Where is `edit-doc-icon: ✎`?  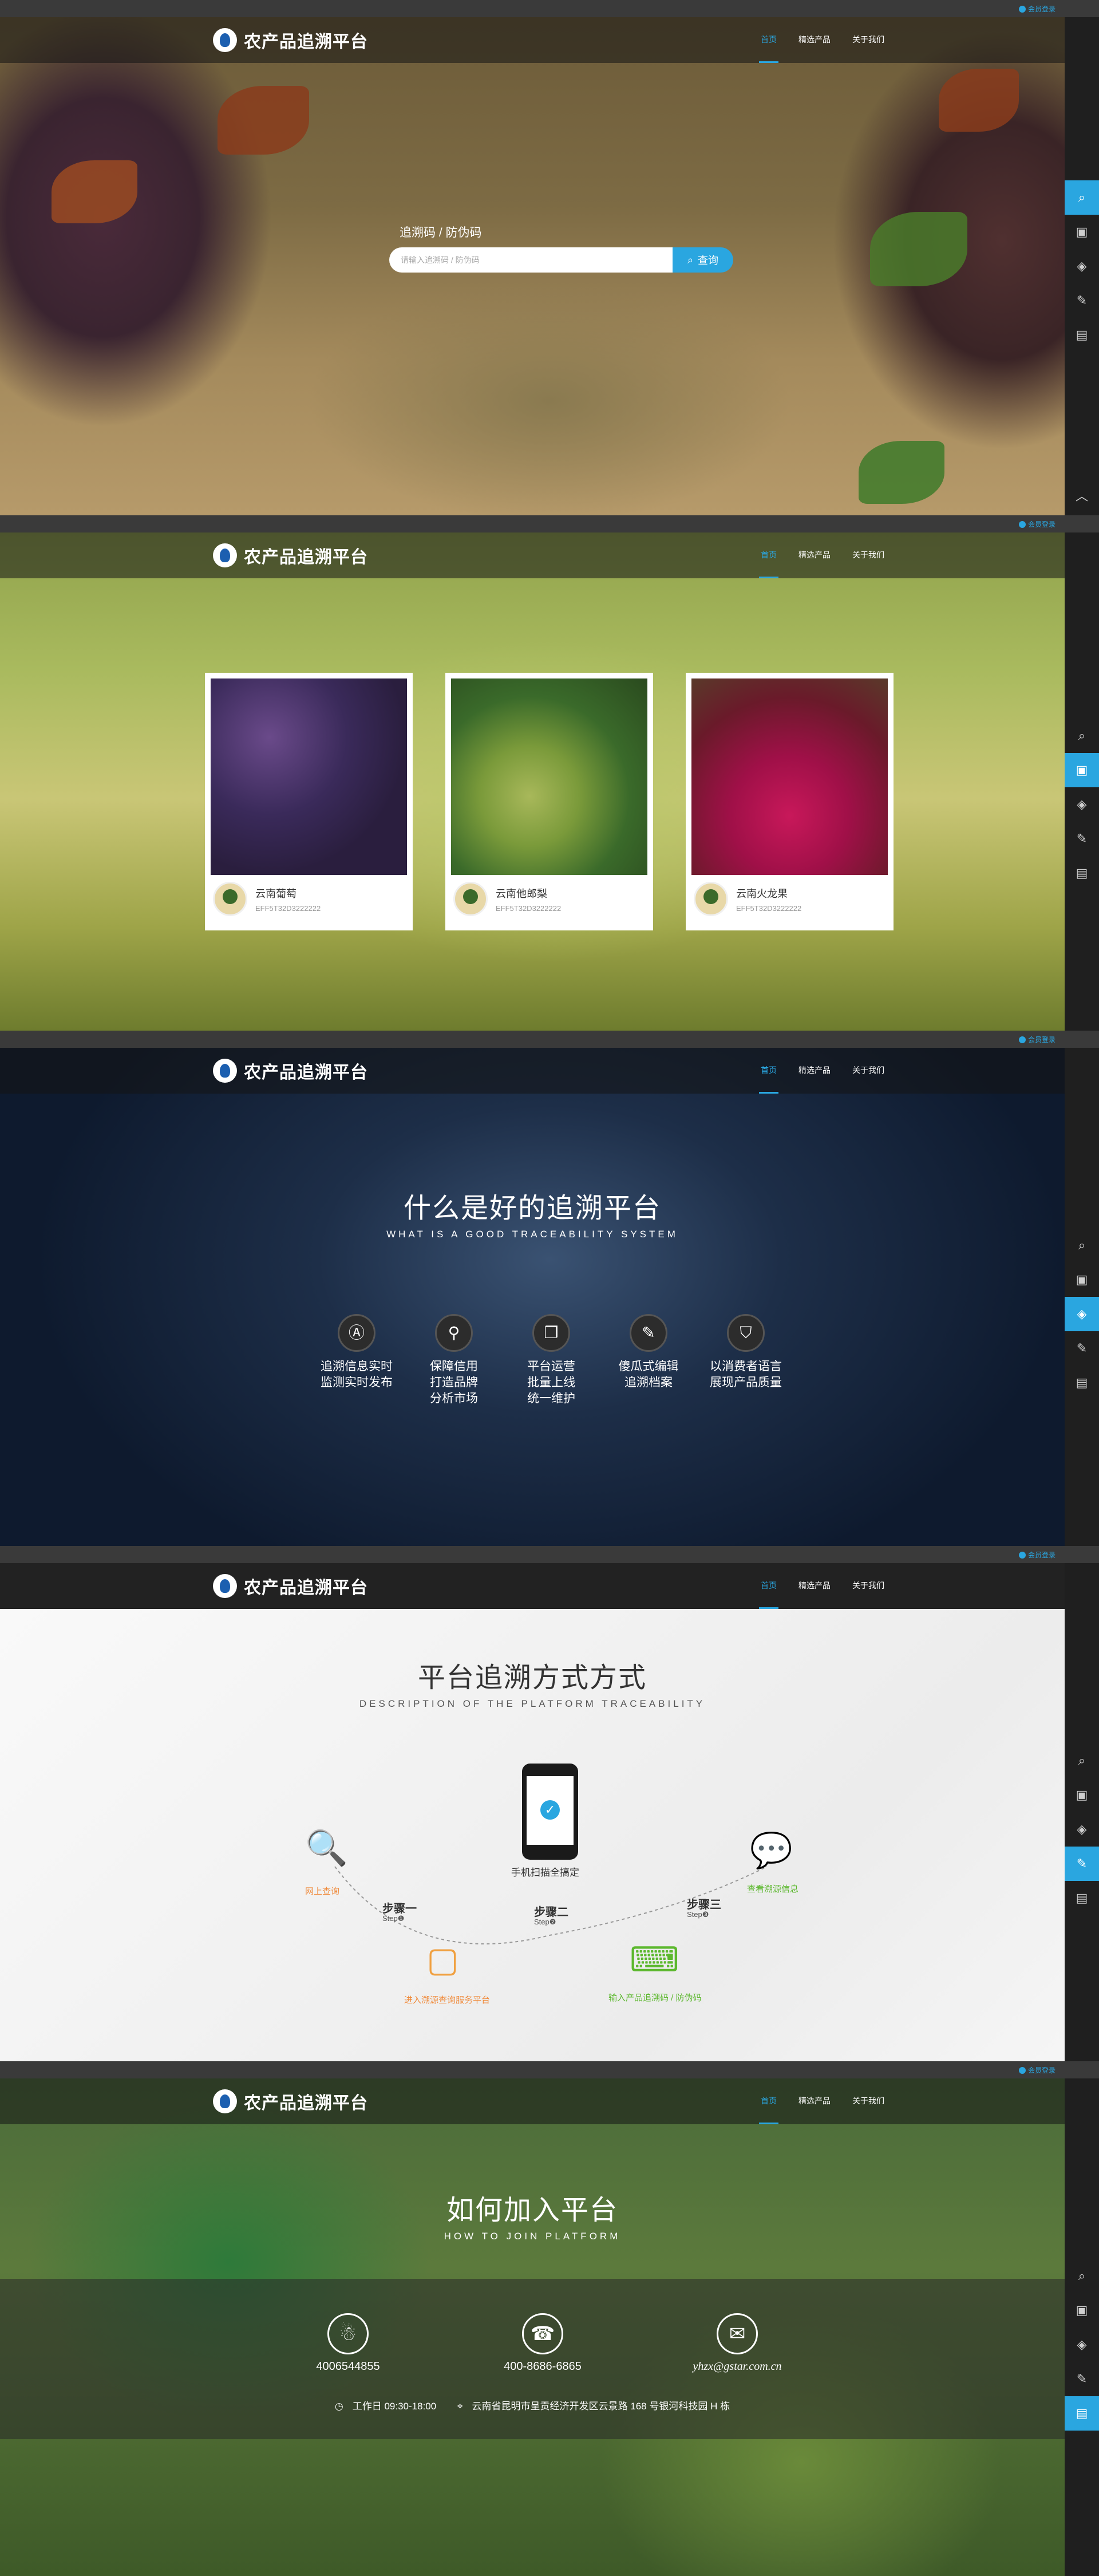
edit-doc-icon: ✎ is located at coordinates (648, 1333).